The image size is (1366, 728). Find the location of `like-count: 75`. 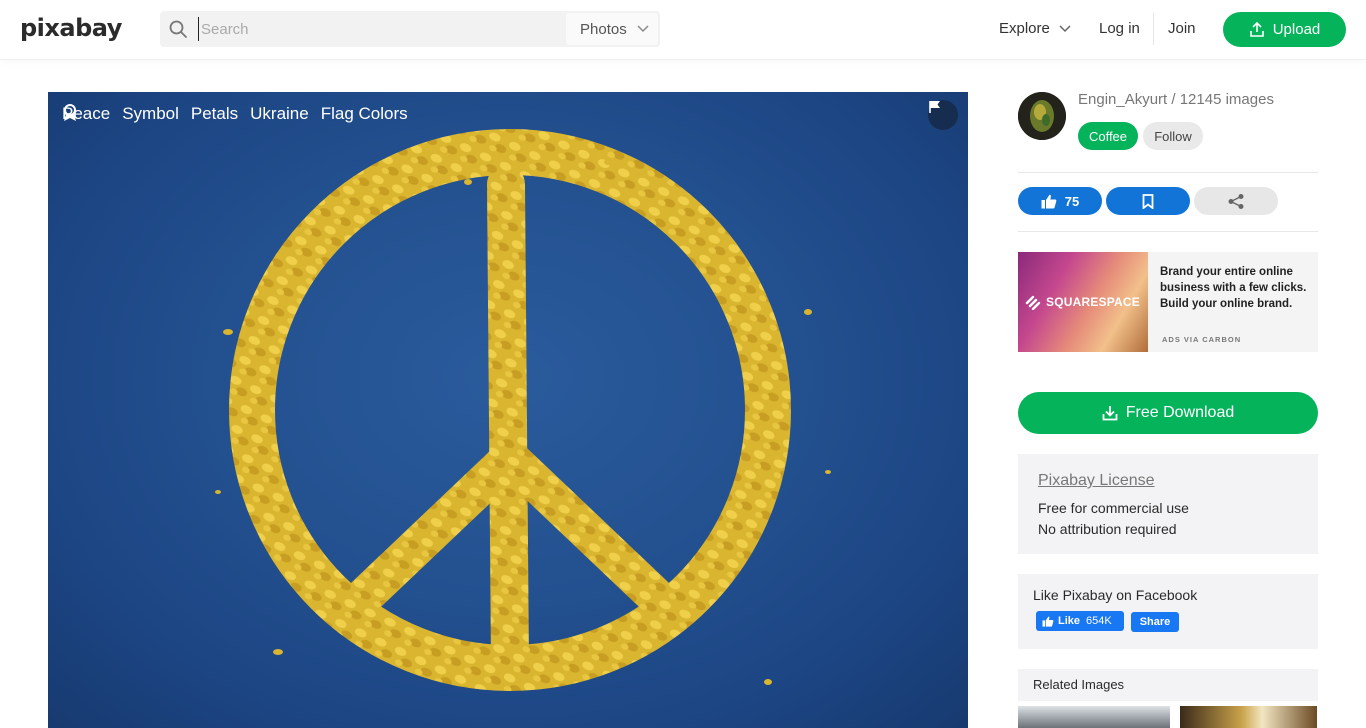

like-count: 75 is located at coordinates (1072, 201).